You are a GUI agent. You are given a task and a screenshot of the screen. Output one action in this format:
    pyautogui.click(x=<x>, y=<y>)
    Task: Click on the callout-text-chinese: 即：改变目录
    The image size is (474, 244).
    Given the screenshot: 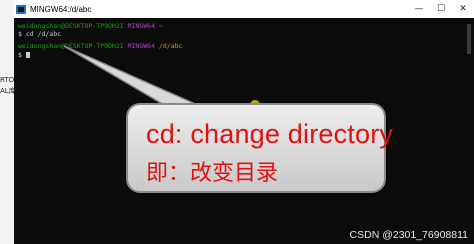 What is the action you would take?
    pyautogui.click(x=212, y=173)
    